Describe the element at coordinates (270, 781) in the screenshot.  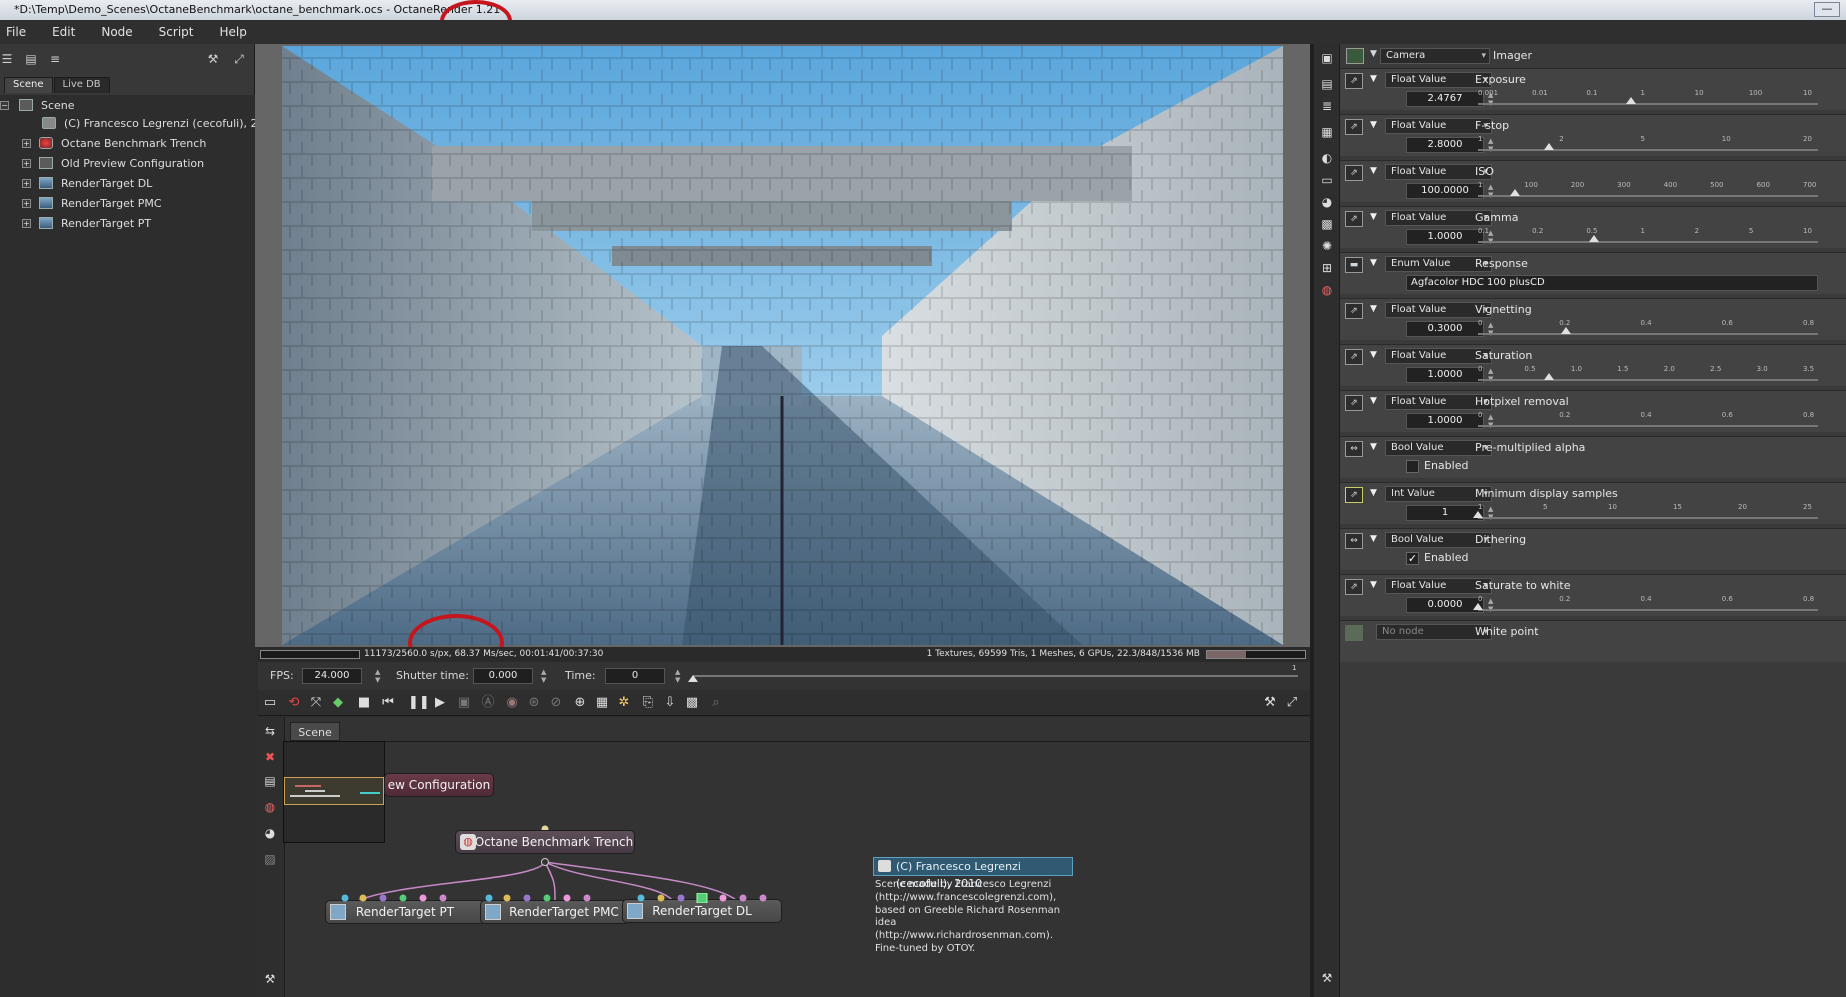
I see `import-icon: ▤` at that location.